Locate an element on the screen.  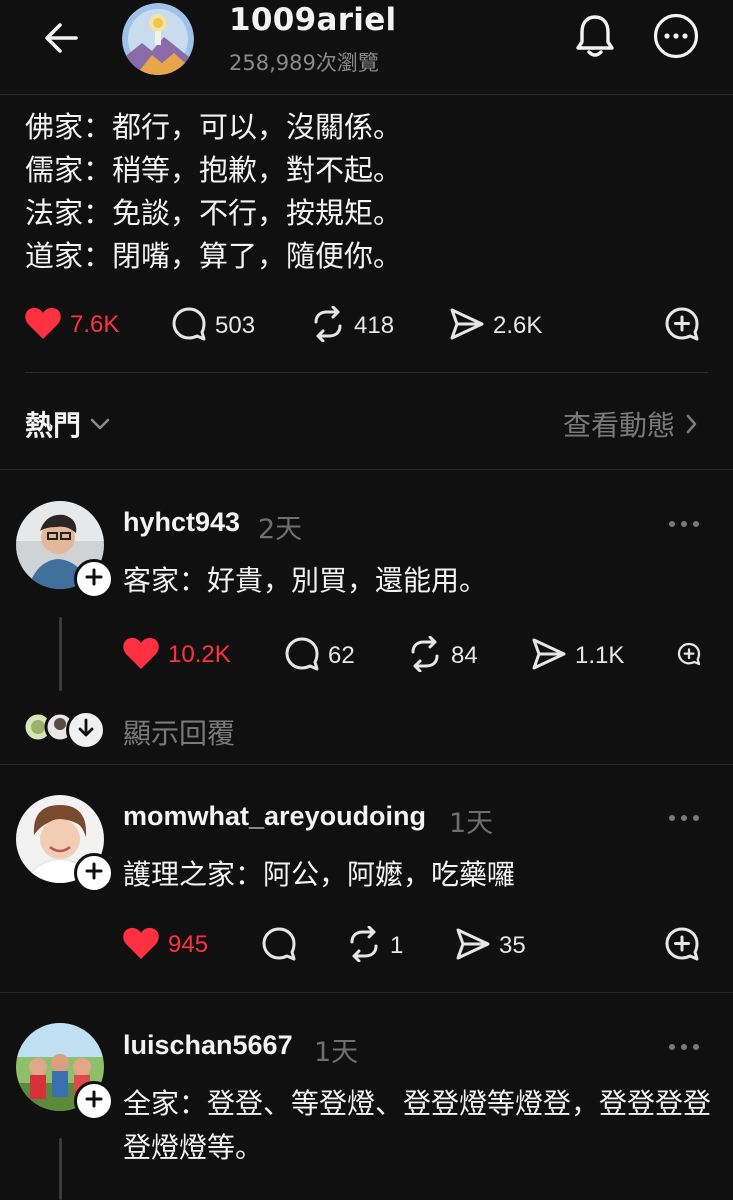
share-button: 2.6K is located at coordinates (495, 326).